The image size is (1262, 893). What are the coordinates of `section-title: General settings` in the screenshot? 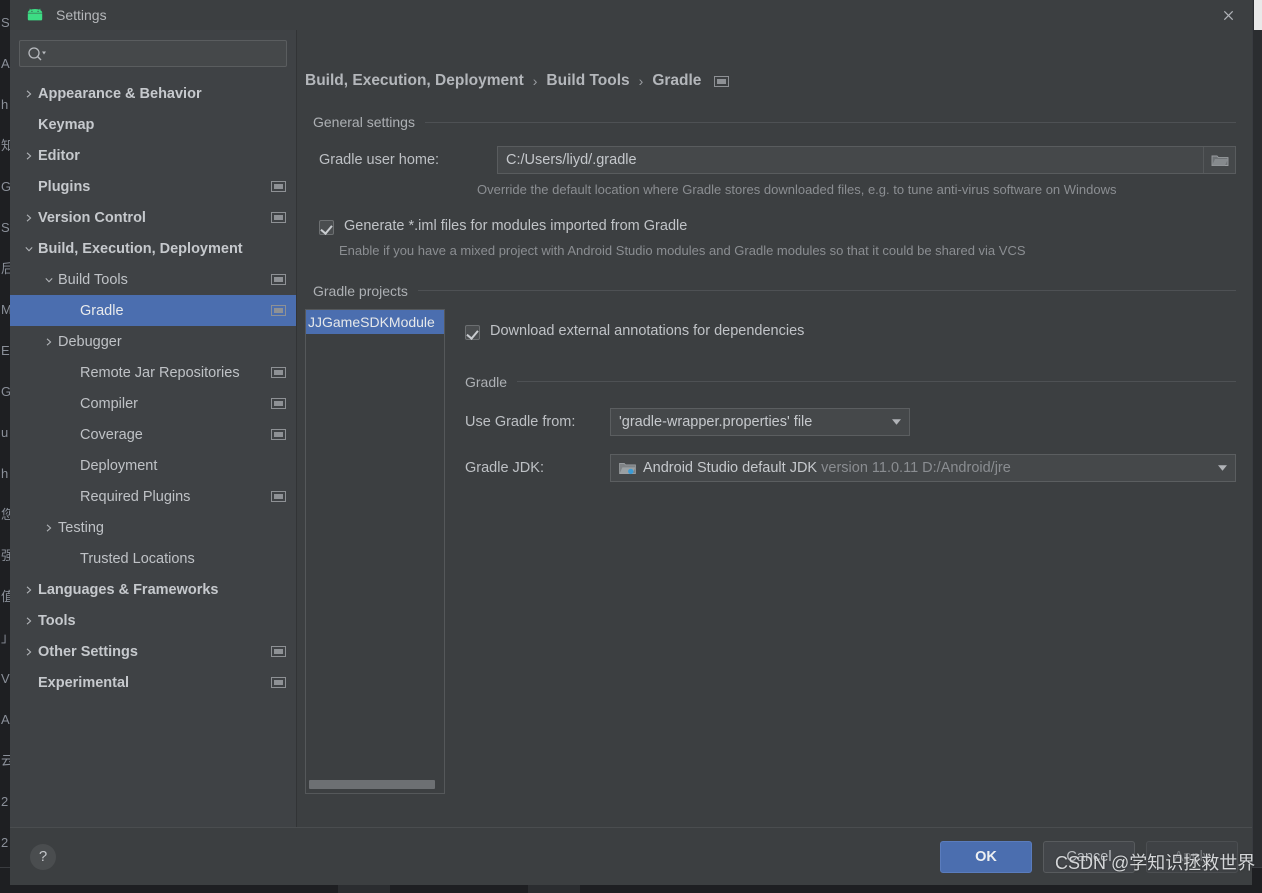 It's located at (364, 122).